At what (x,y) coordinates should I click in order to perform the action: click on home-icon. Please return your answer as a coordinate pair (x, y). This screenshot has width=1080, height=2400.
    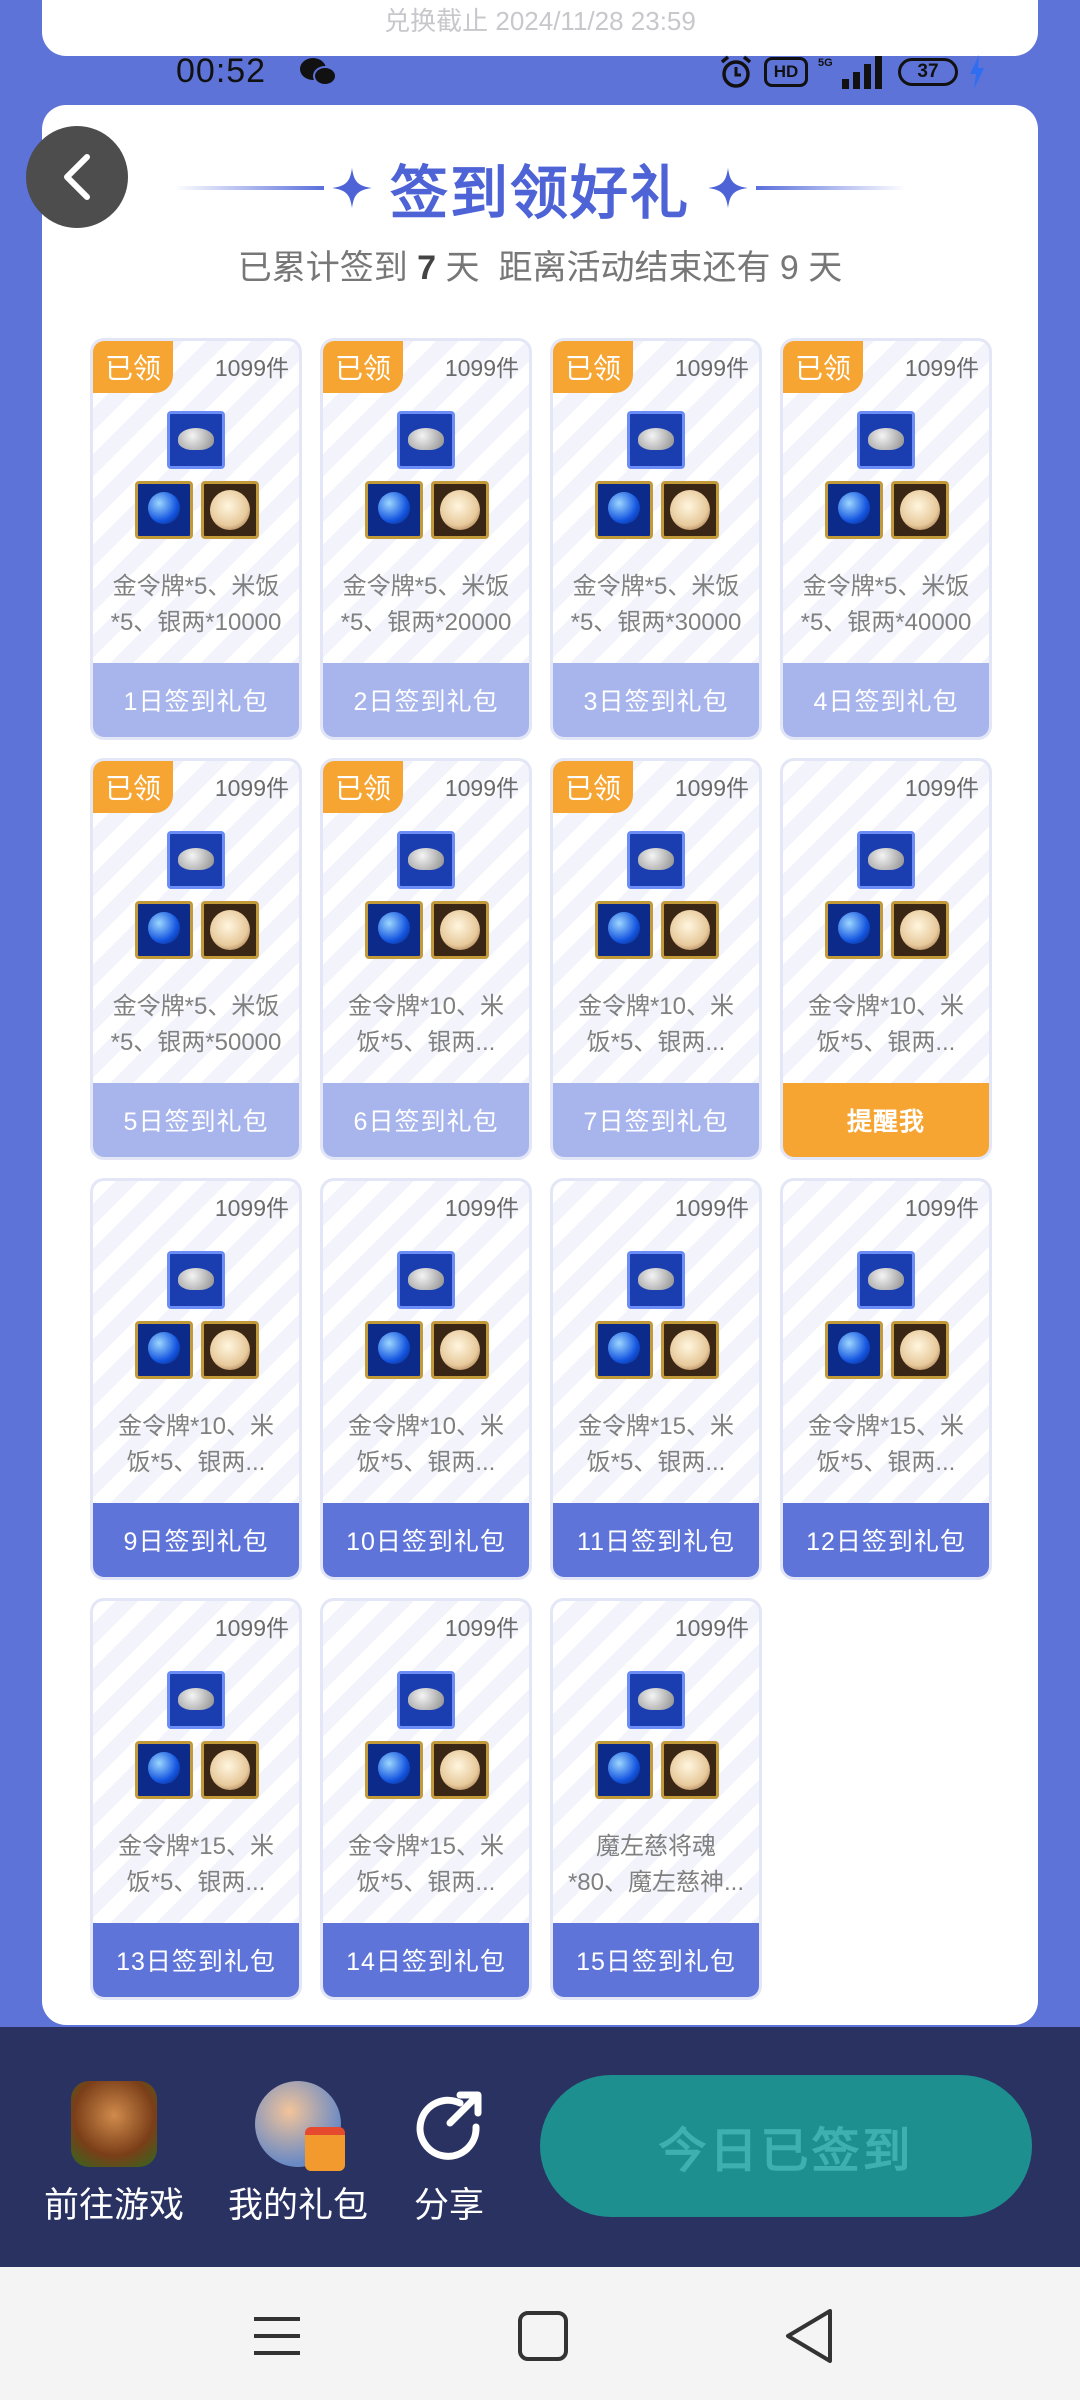
    Looking at the image, I should click on (543, 2336).